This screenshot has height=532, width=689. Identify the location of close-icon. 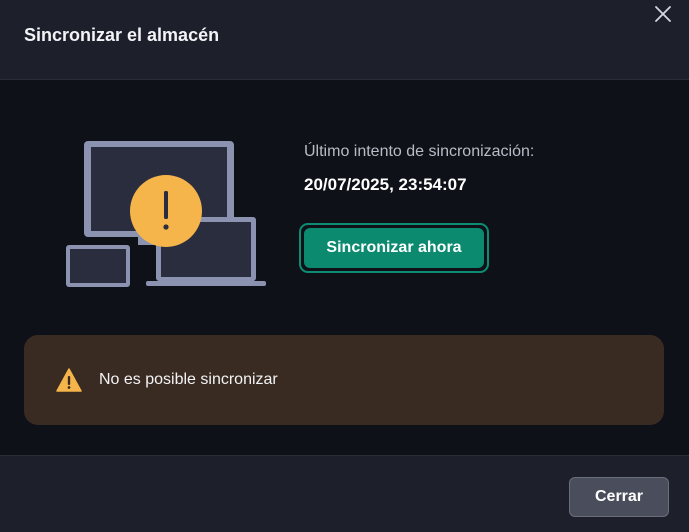
(663, 14).